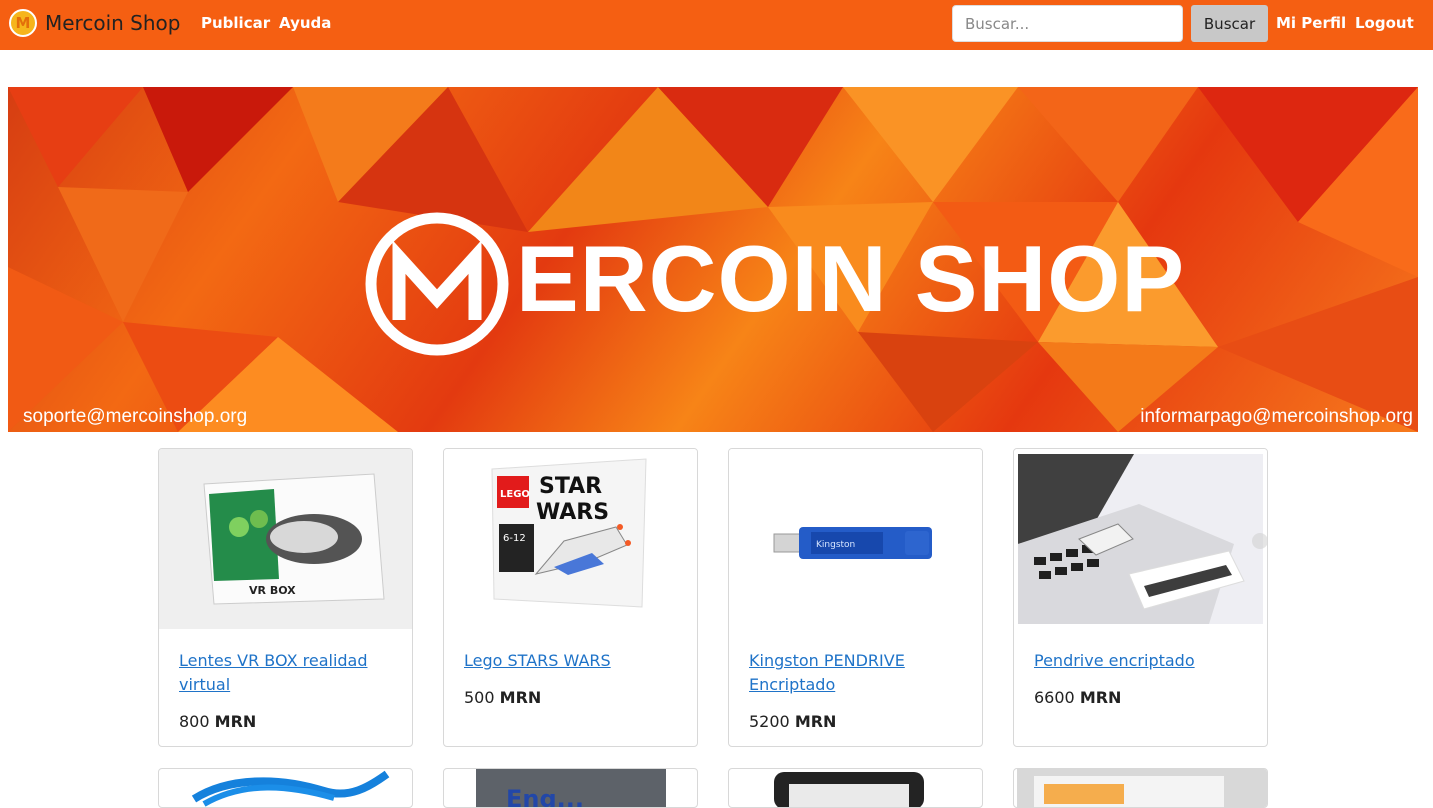  Describe the element at coordinates (835, 545) in the screenshot. I see `svg-text: Kingston` at that location.